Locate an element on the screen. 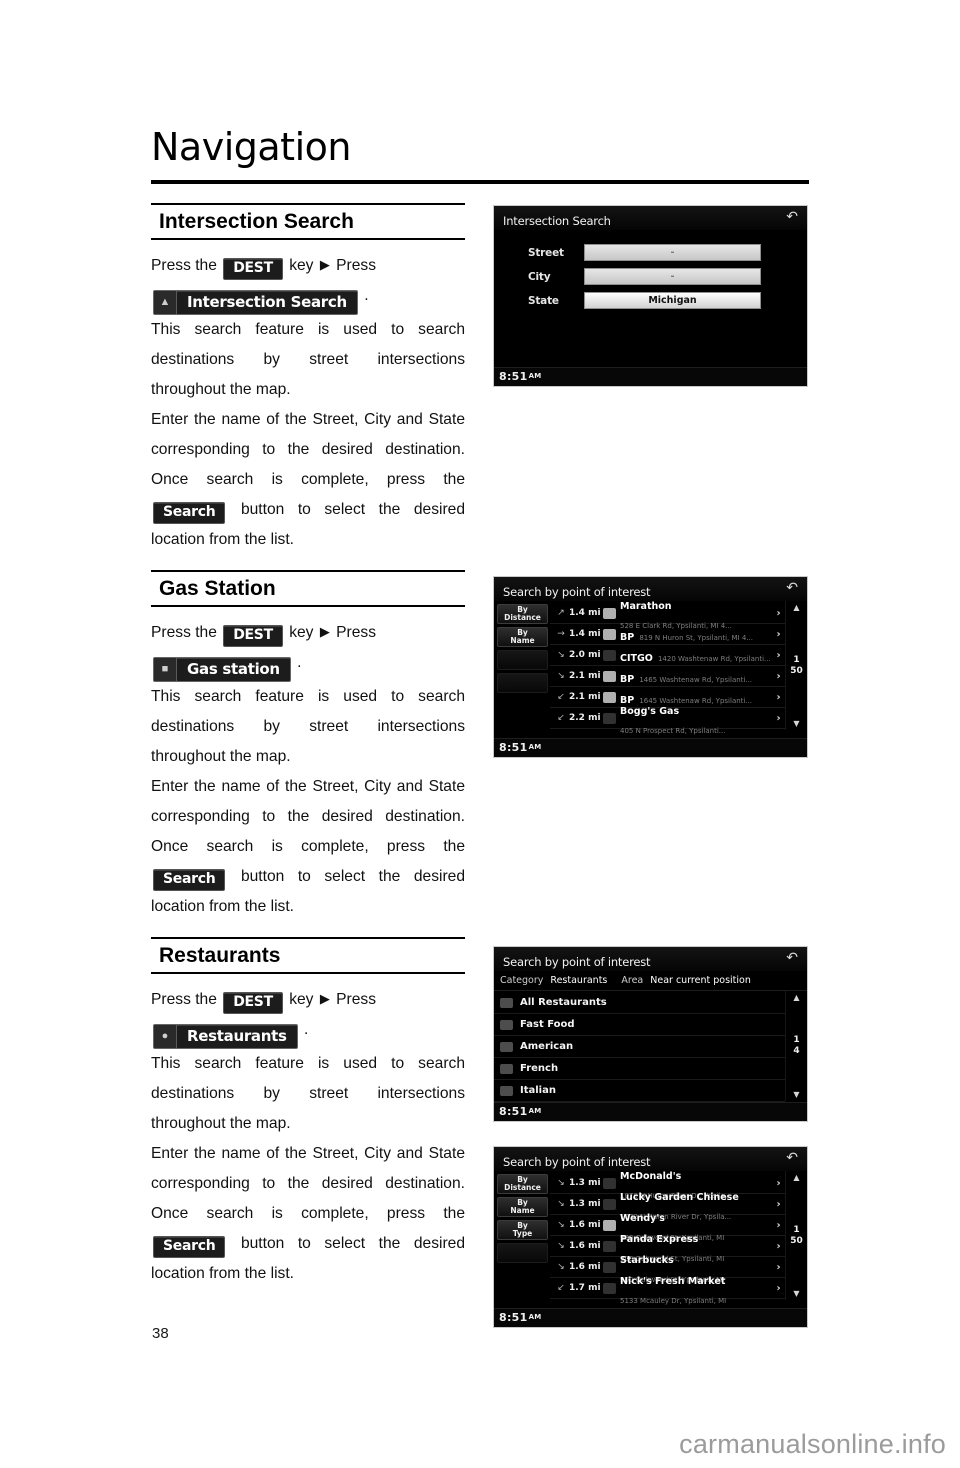 This screenshot has height=1468, width=960. press-word: Press is located at coordinates (356, 633).